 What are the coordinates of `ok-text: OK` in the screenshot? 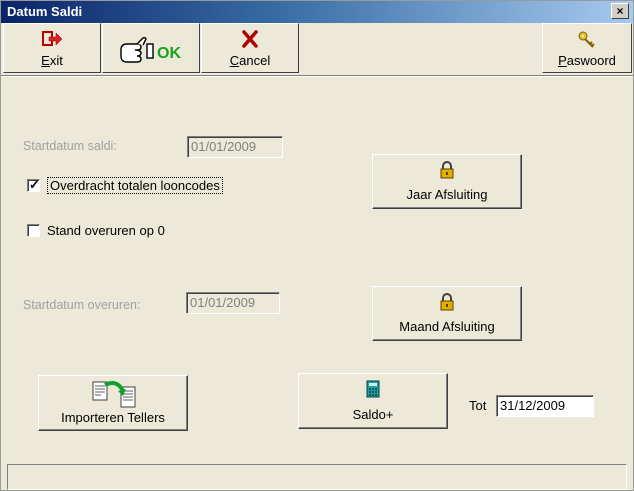 It's located at (169, 53).